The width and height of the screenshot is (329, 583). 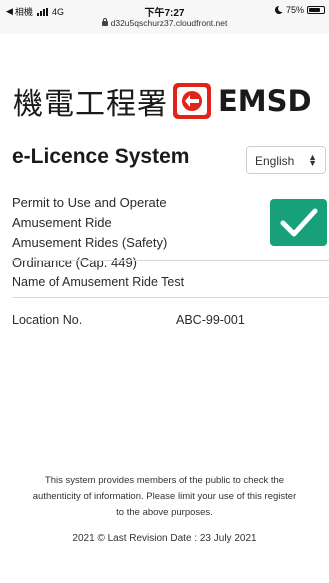 I want to click on revision-date: 2021 © Last Revision Date : 23 July 2021, so click(x=164, y=538).